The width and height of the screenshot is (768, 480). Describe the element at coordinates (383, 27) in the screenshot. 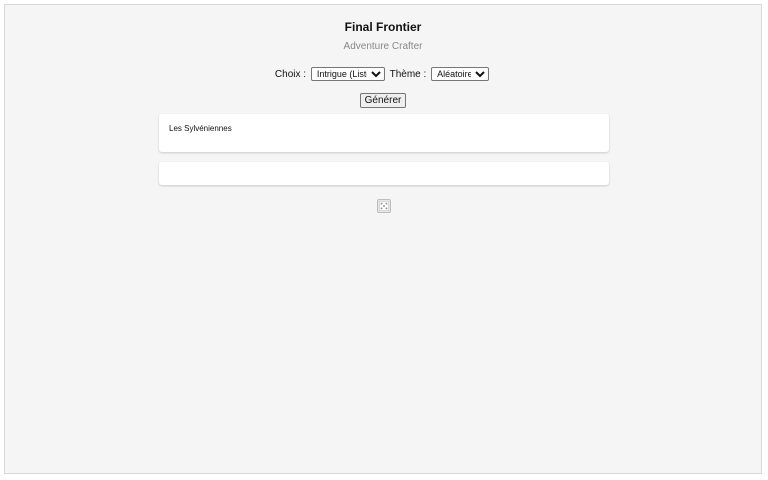

I see `page-title: Final Frontier` at that location.